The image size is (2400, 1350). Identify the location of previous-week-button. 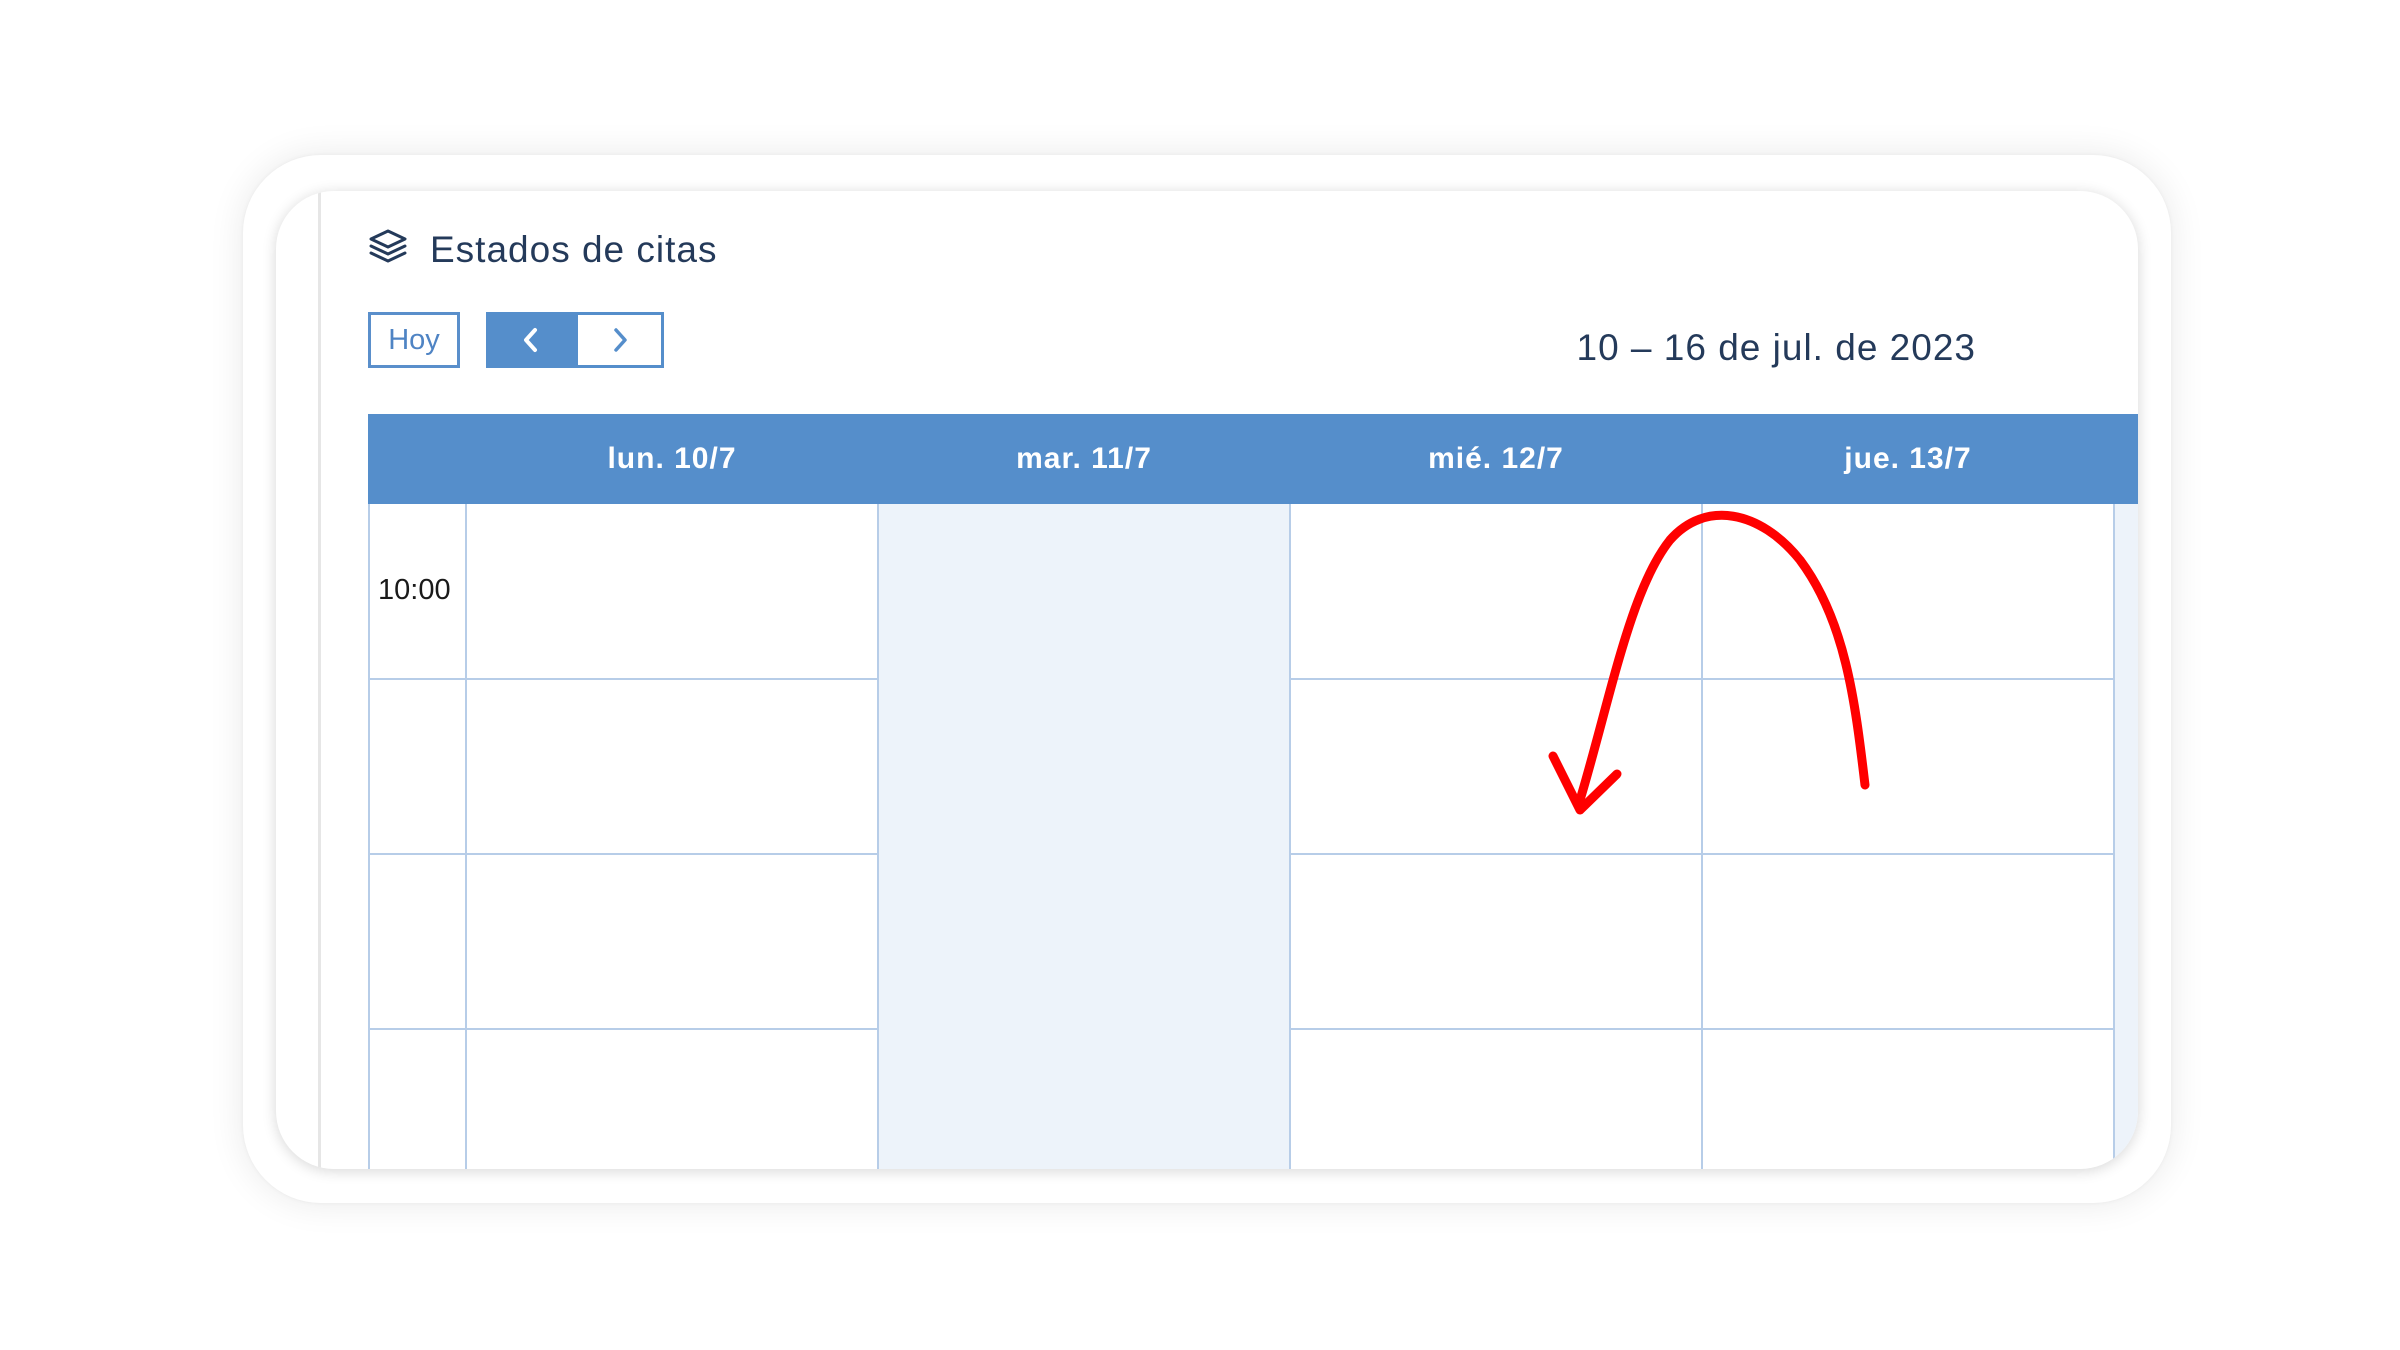
(531, 340).